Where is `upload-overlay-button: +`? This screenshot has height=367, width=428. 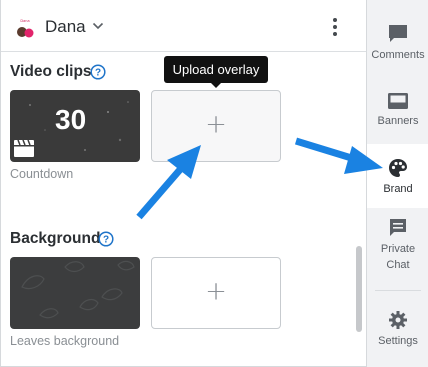 upload-overlay-button: + is located at coordinates (216, 126).